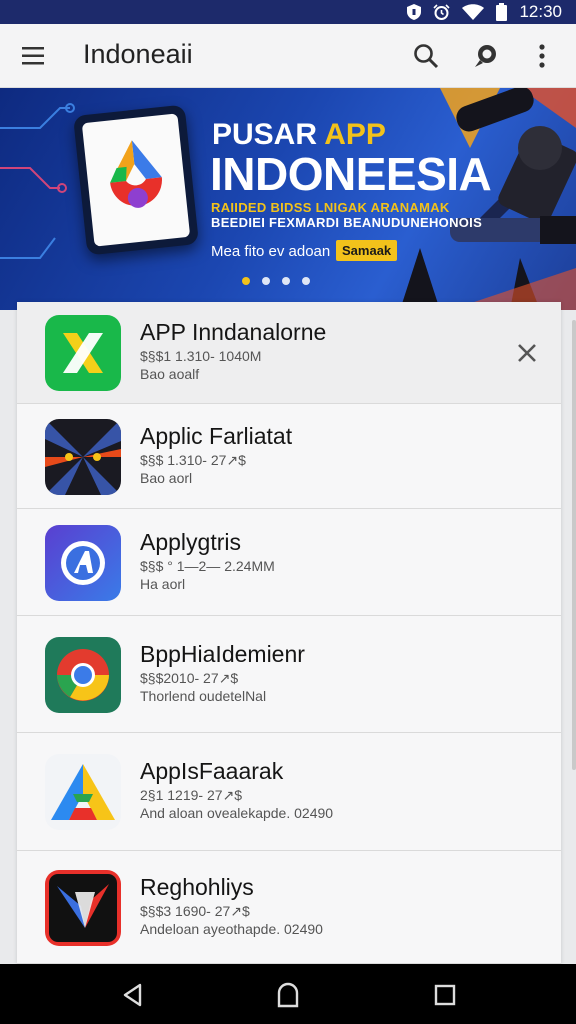 The height and width of the screenshot is (1024, 576). Describe the element at coordinates (83, 908) in the screenshot. I see `red-kite-icon` at that location.